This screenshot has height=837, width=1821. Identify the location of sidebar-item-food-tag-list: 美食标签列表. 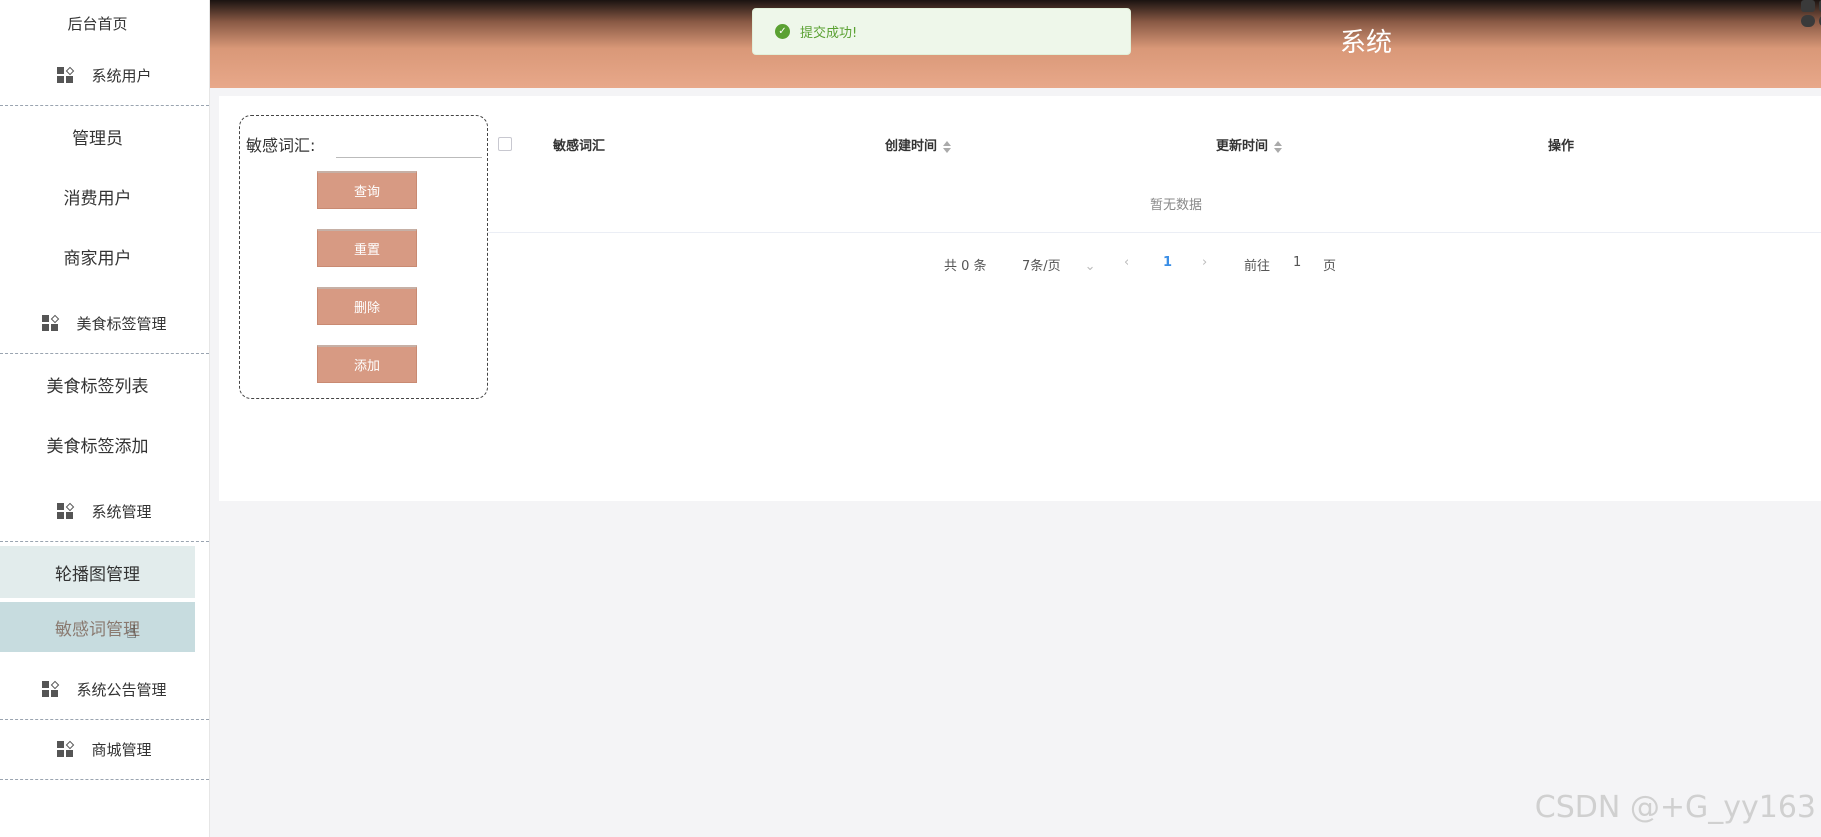
(97, 384).